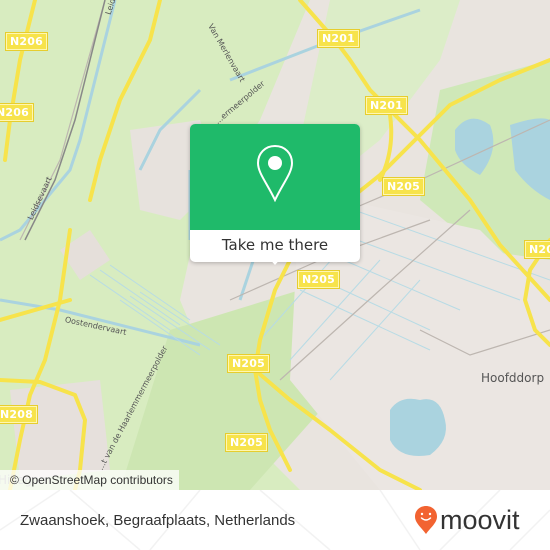 Image resolution: width=550 pixels, height=550 pixels. What do you see at coordinates (513, 378) in the screenshot?
I see `place-label-hoofddorp: Hoofddorp` at bounding box center [513, 378].